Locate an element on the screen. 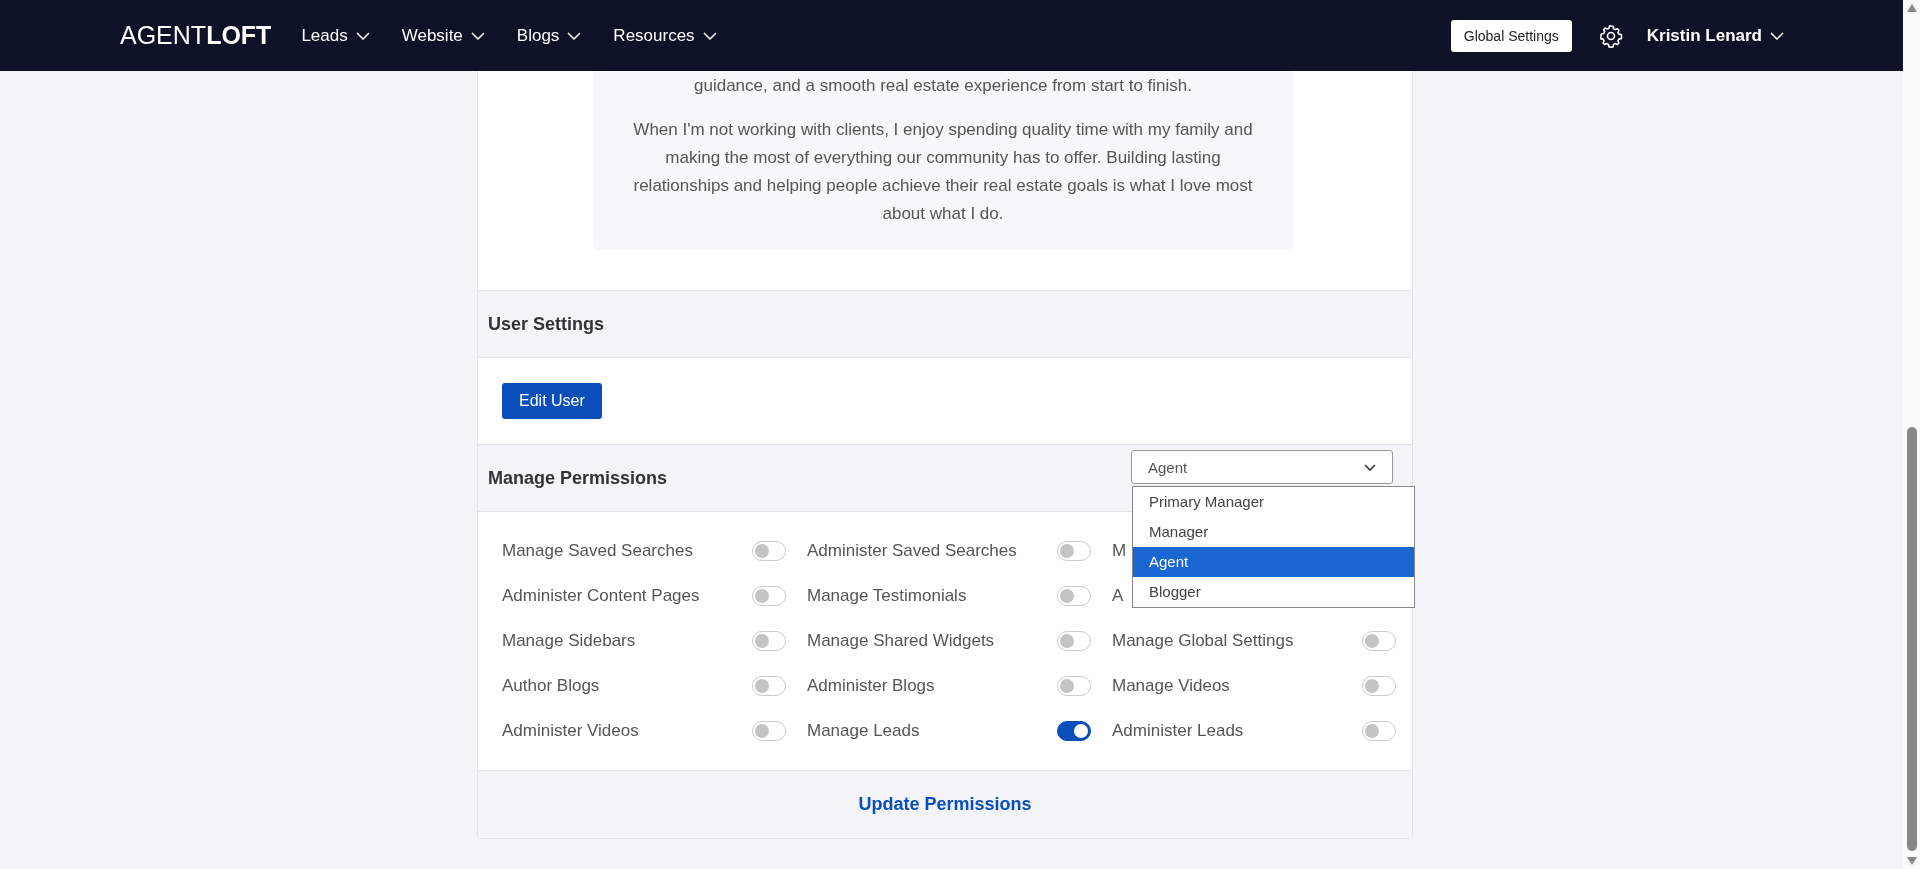 The image size is (1920, 869). permission-label: M is located at coordinates (1119, 551).